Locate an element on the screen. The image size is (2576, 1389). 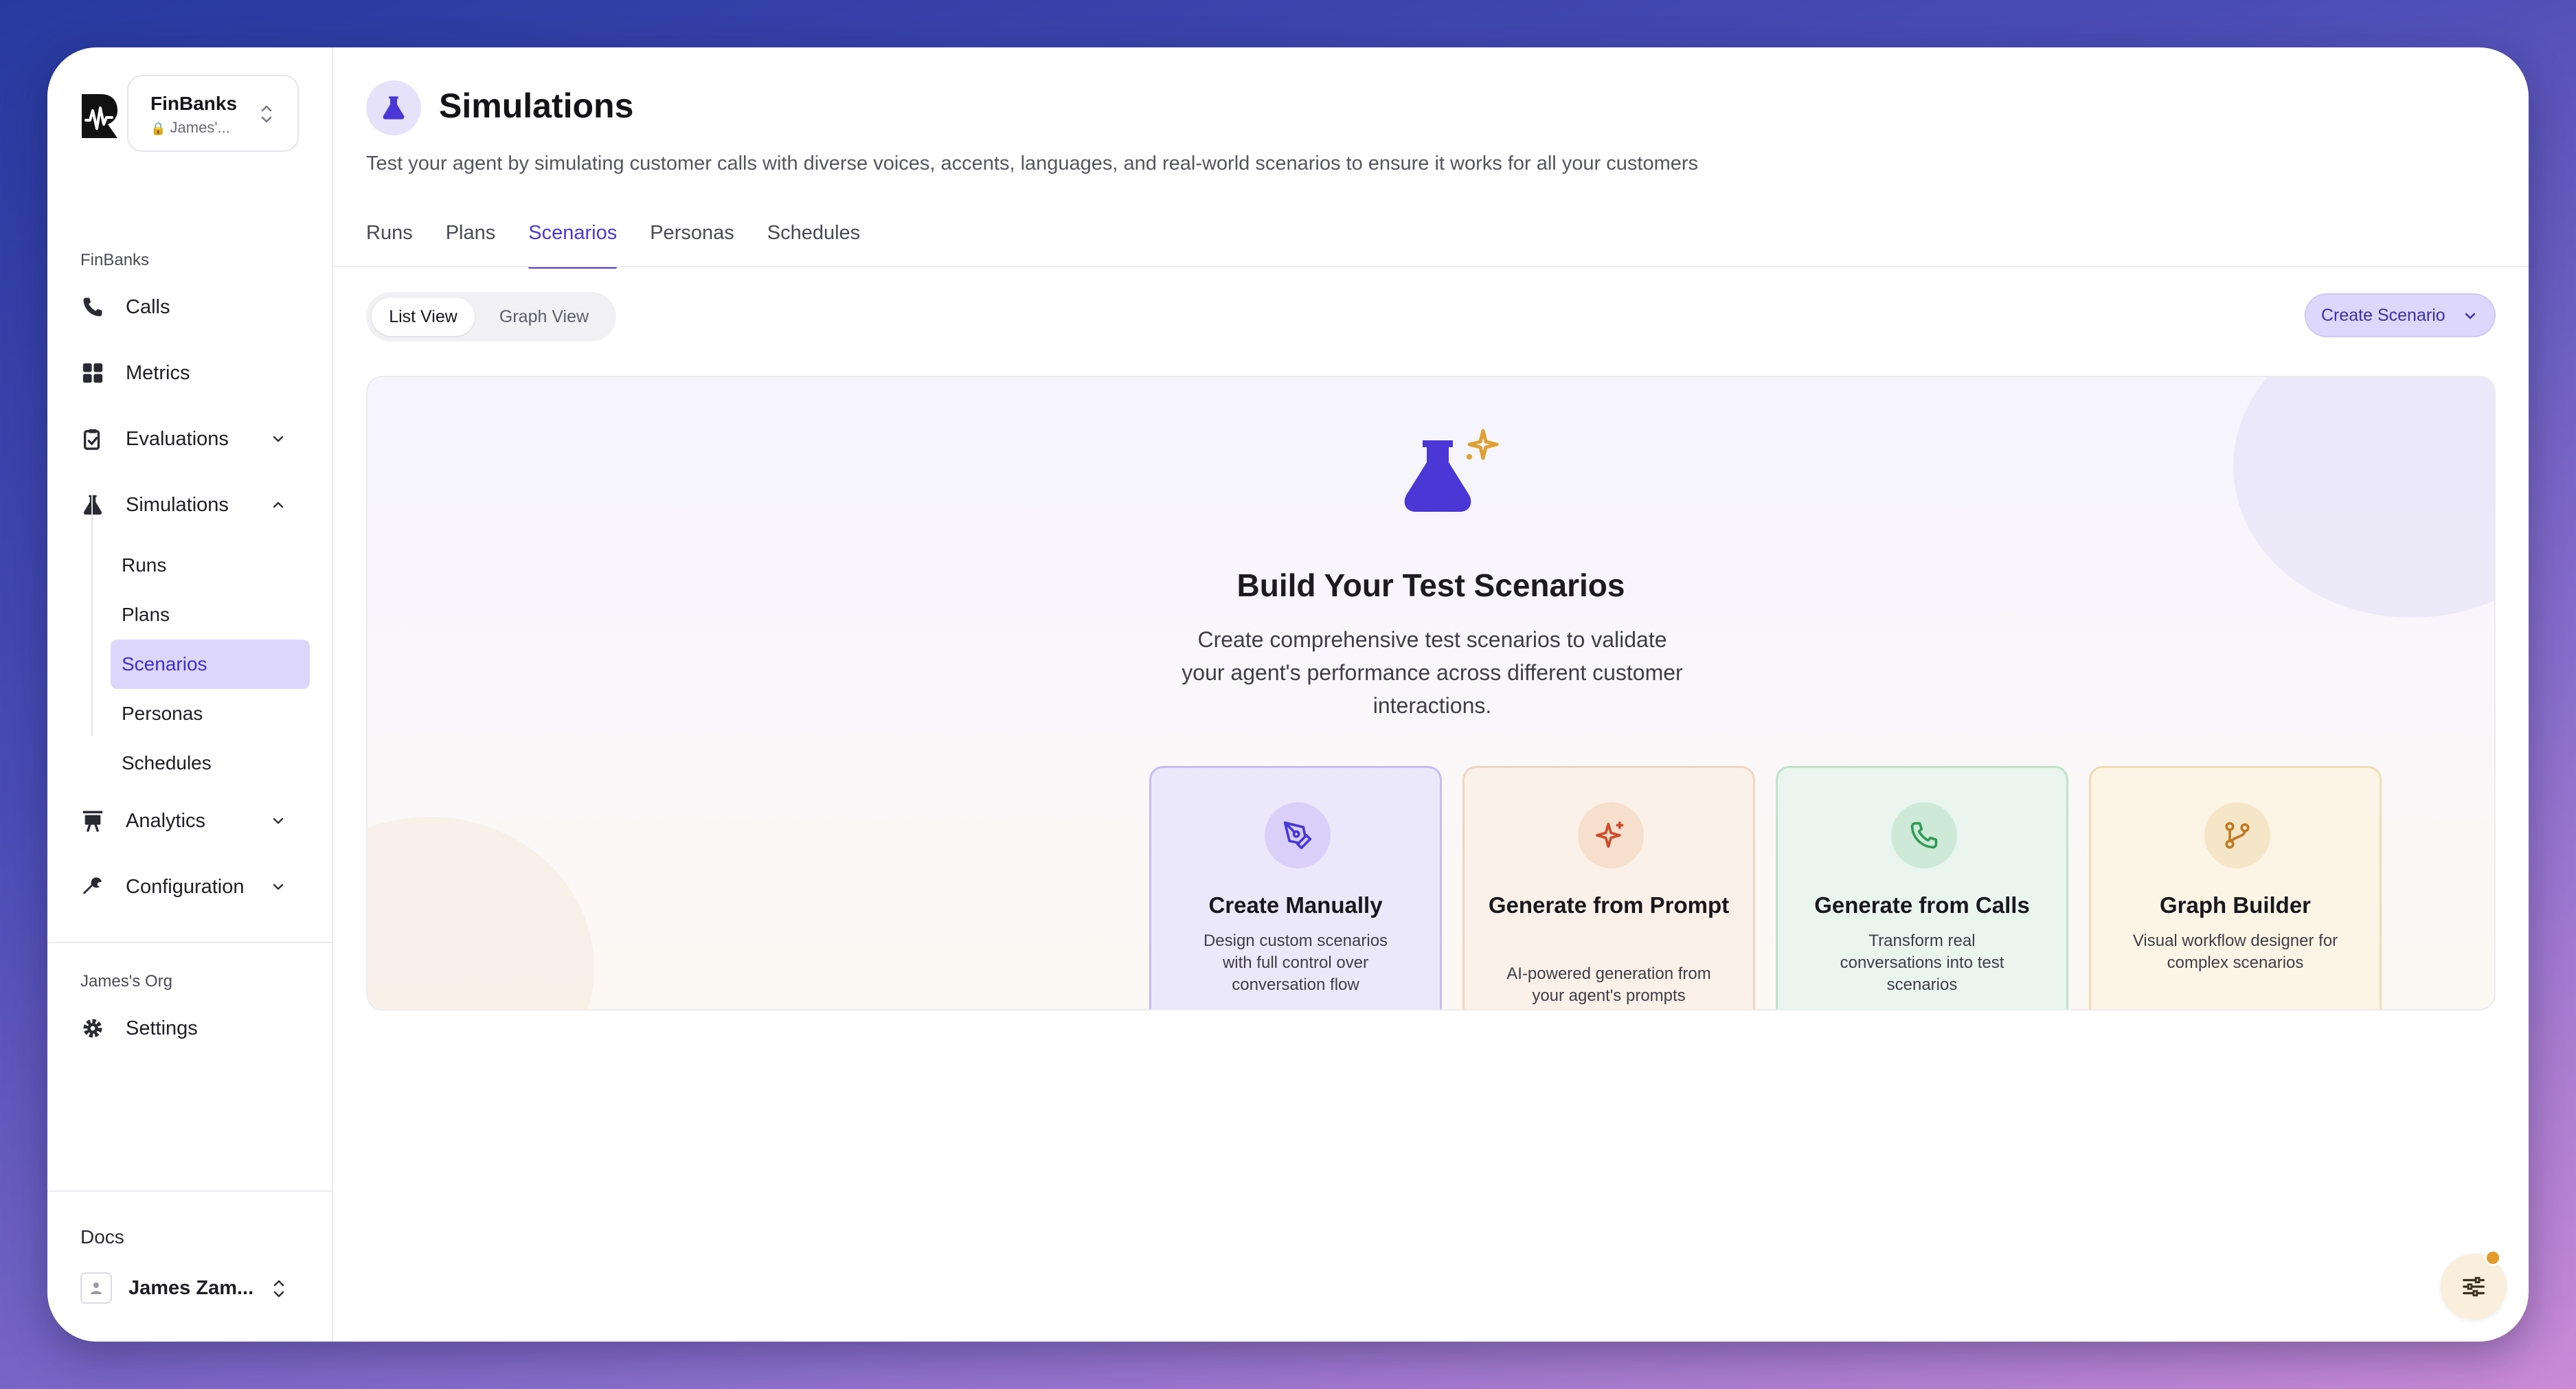
gear-icon is located at coordinates (92, 1028).